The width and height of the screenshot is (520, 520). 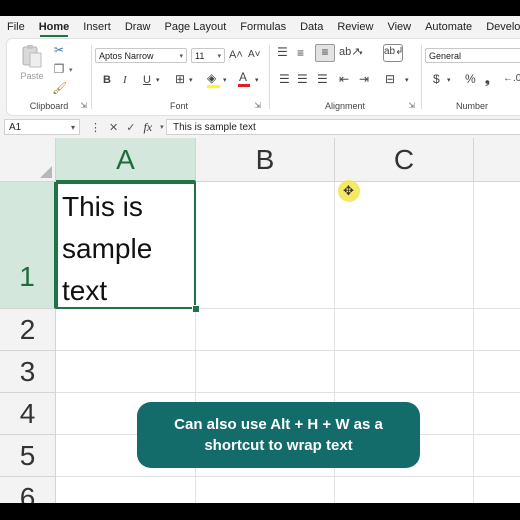 What do you see at coordinates (499, 27) in the screenshot?
I see `tab-developer: Developer` at bounding box center [499, 27].